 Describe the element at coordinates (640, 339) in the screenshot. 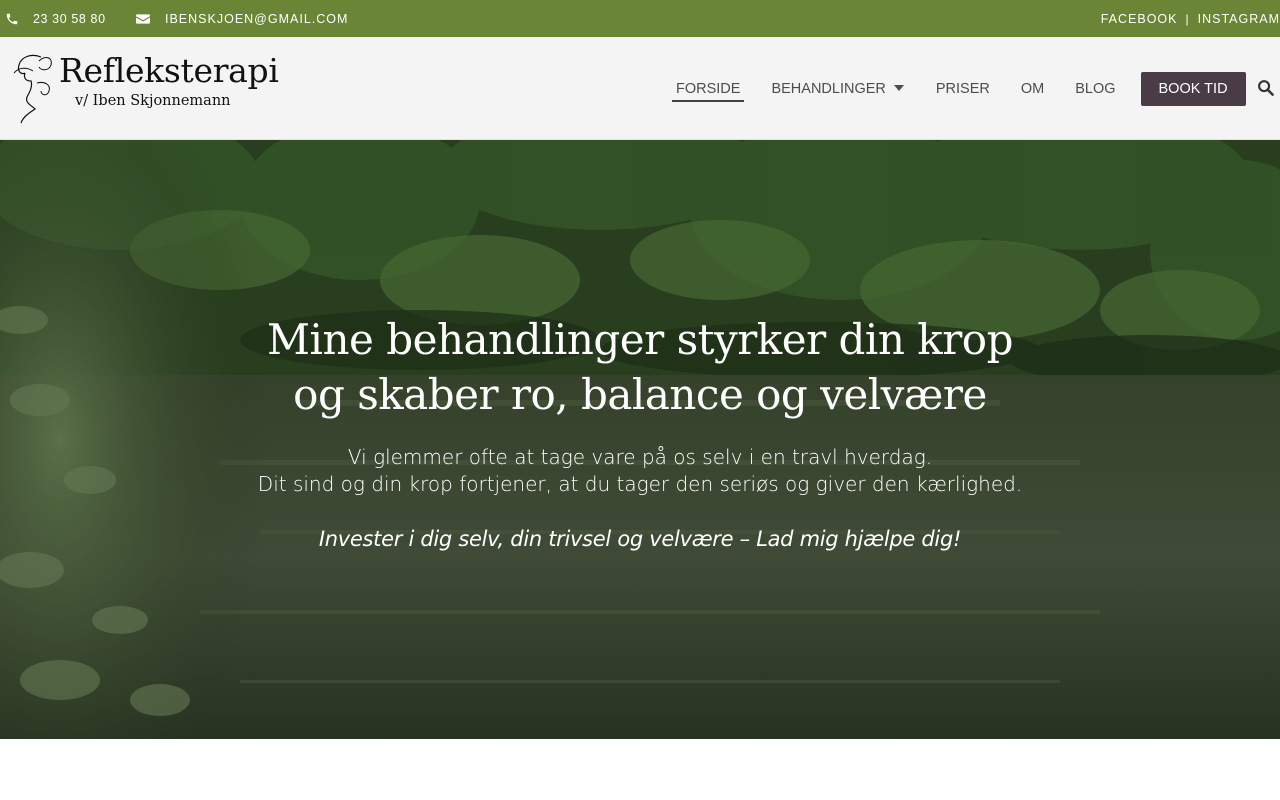

I see `hero-heading-line-1: Mine behandlinger styrker din krop` at that location.